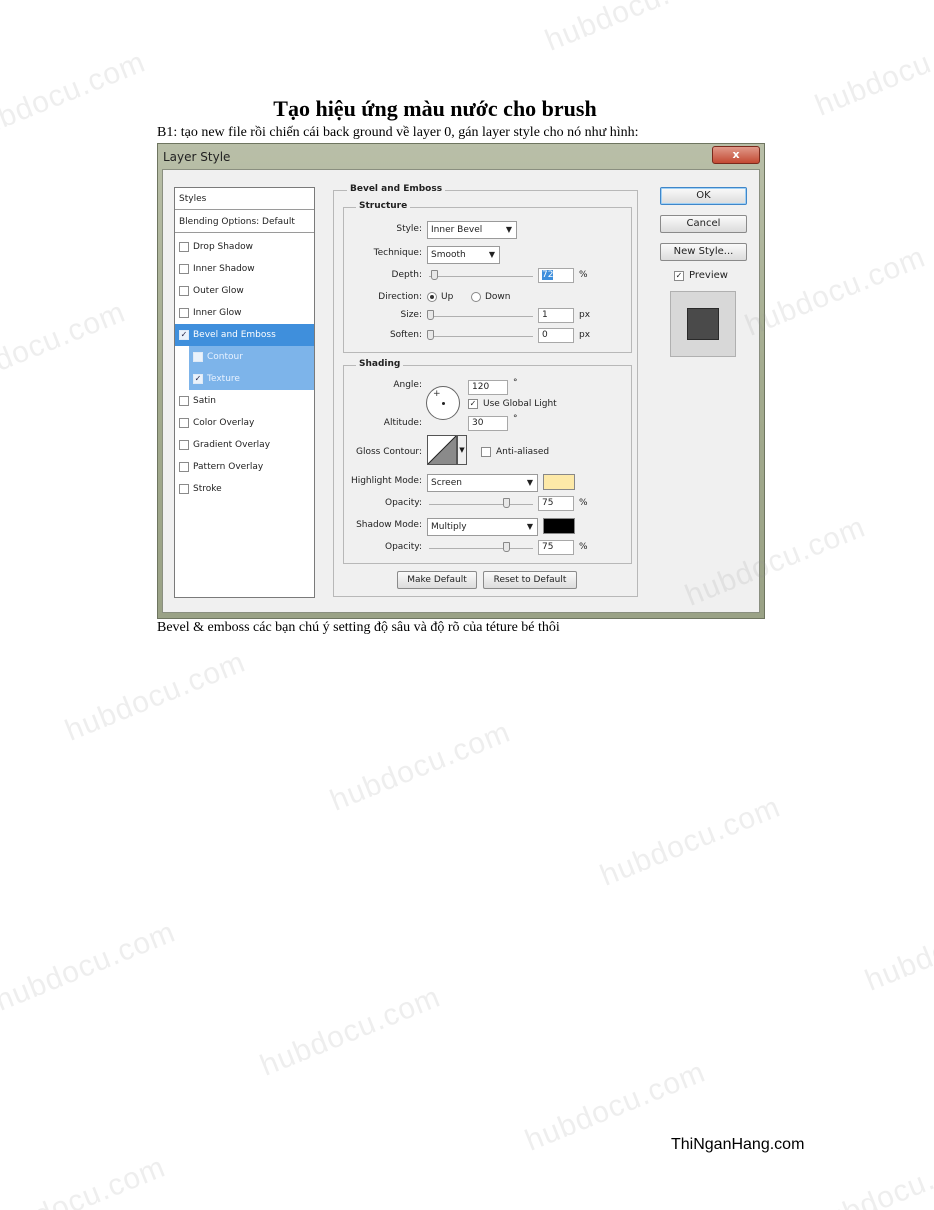  I want to click on sidebar-item-inner-shadow: Inner Shadow, so click(244, 269).